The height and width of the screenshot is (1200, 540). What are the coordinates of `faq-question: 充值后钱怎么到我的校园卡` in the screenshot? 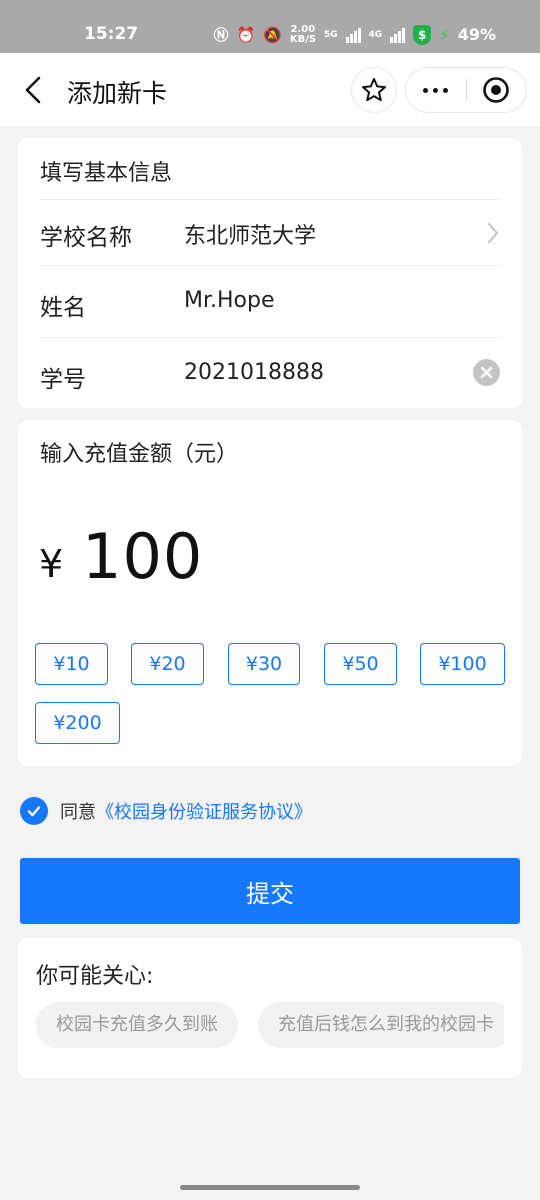 It's located at (381, 1025).